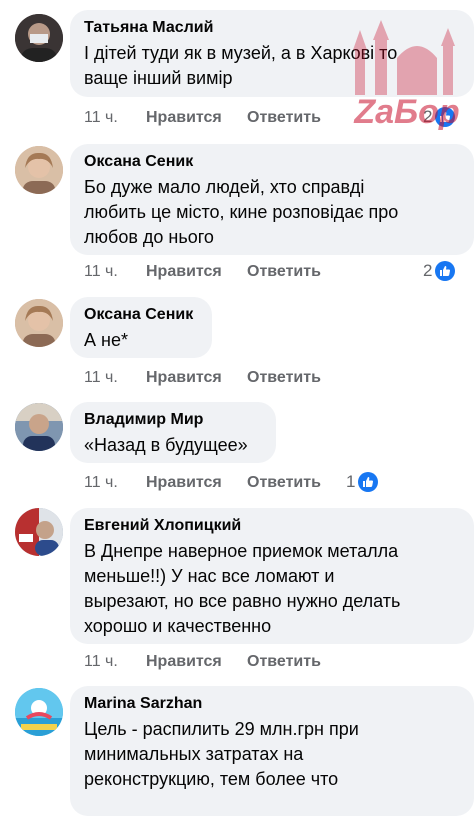 Image resolution: width=474 pixels, height=816 pixels. I want to click on comment-bubble: Владимир Мир «Назад в будущее», so click(173, 432).